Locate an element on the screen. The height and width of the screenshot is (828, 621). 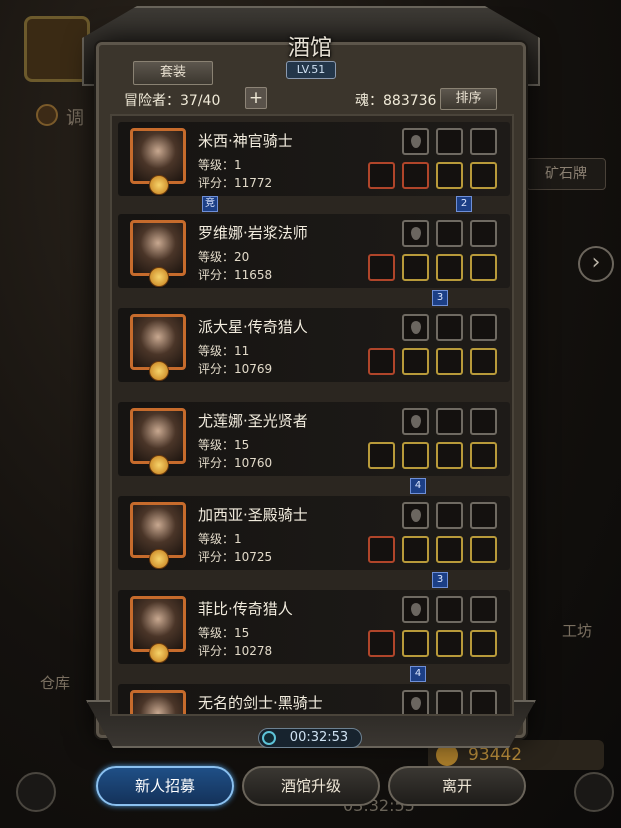
workshop-label: 工坊 is located at coordinates (577, 630).